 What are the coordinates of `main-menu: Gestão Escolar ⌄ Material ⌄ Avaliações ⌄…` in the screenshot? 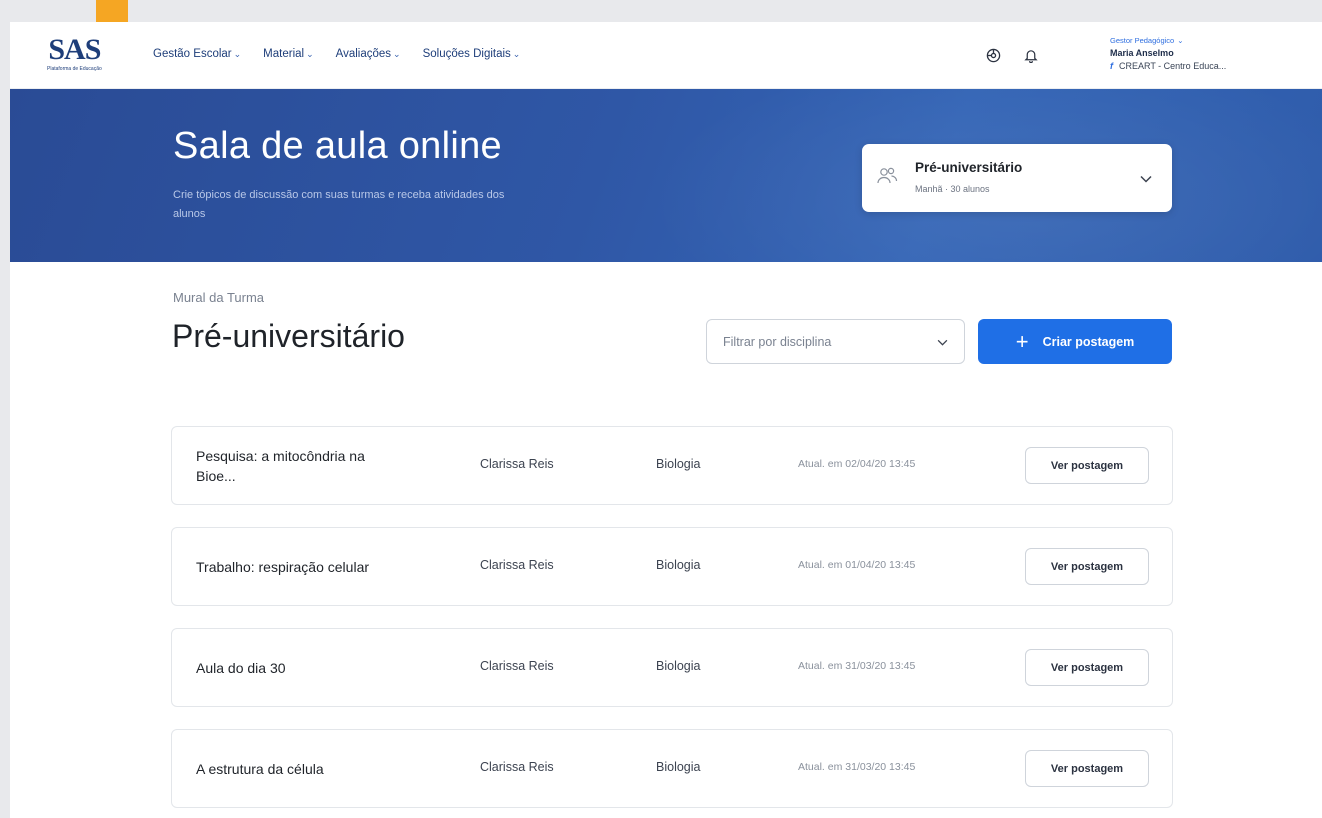 It's located at (336, 54).